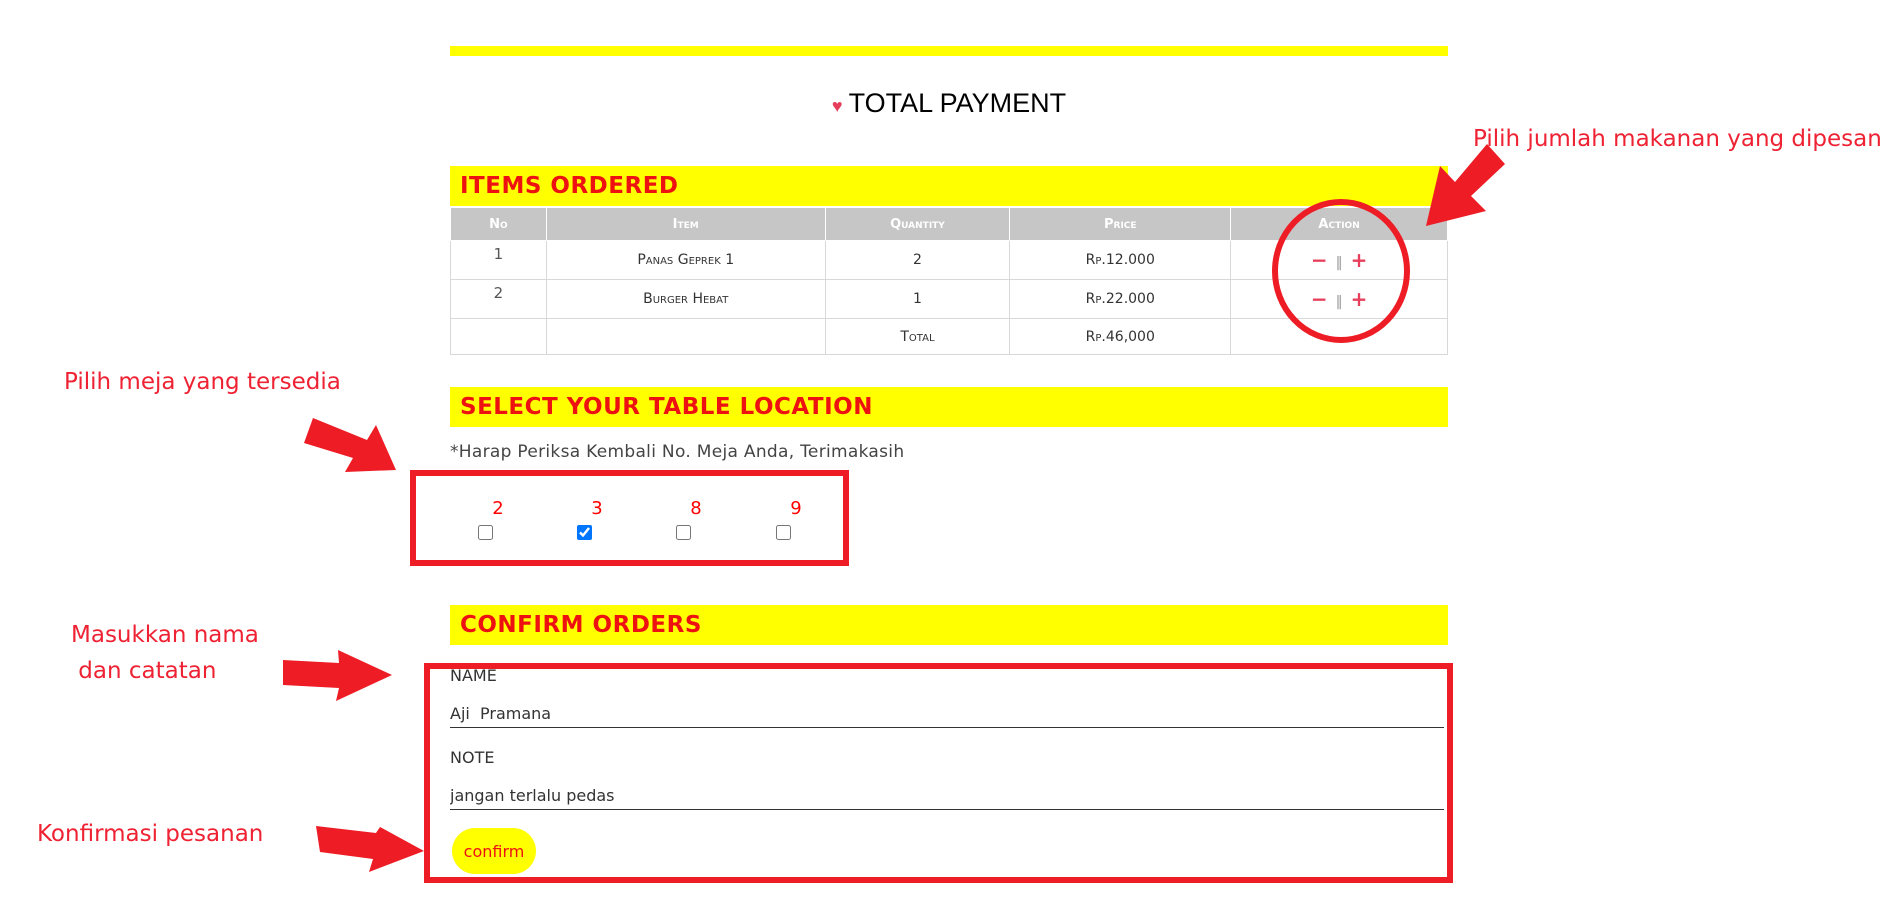  I want to click on table-number: 2, so click(498, 508).